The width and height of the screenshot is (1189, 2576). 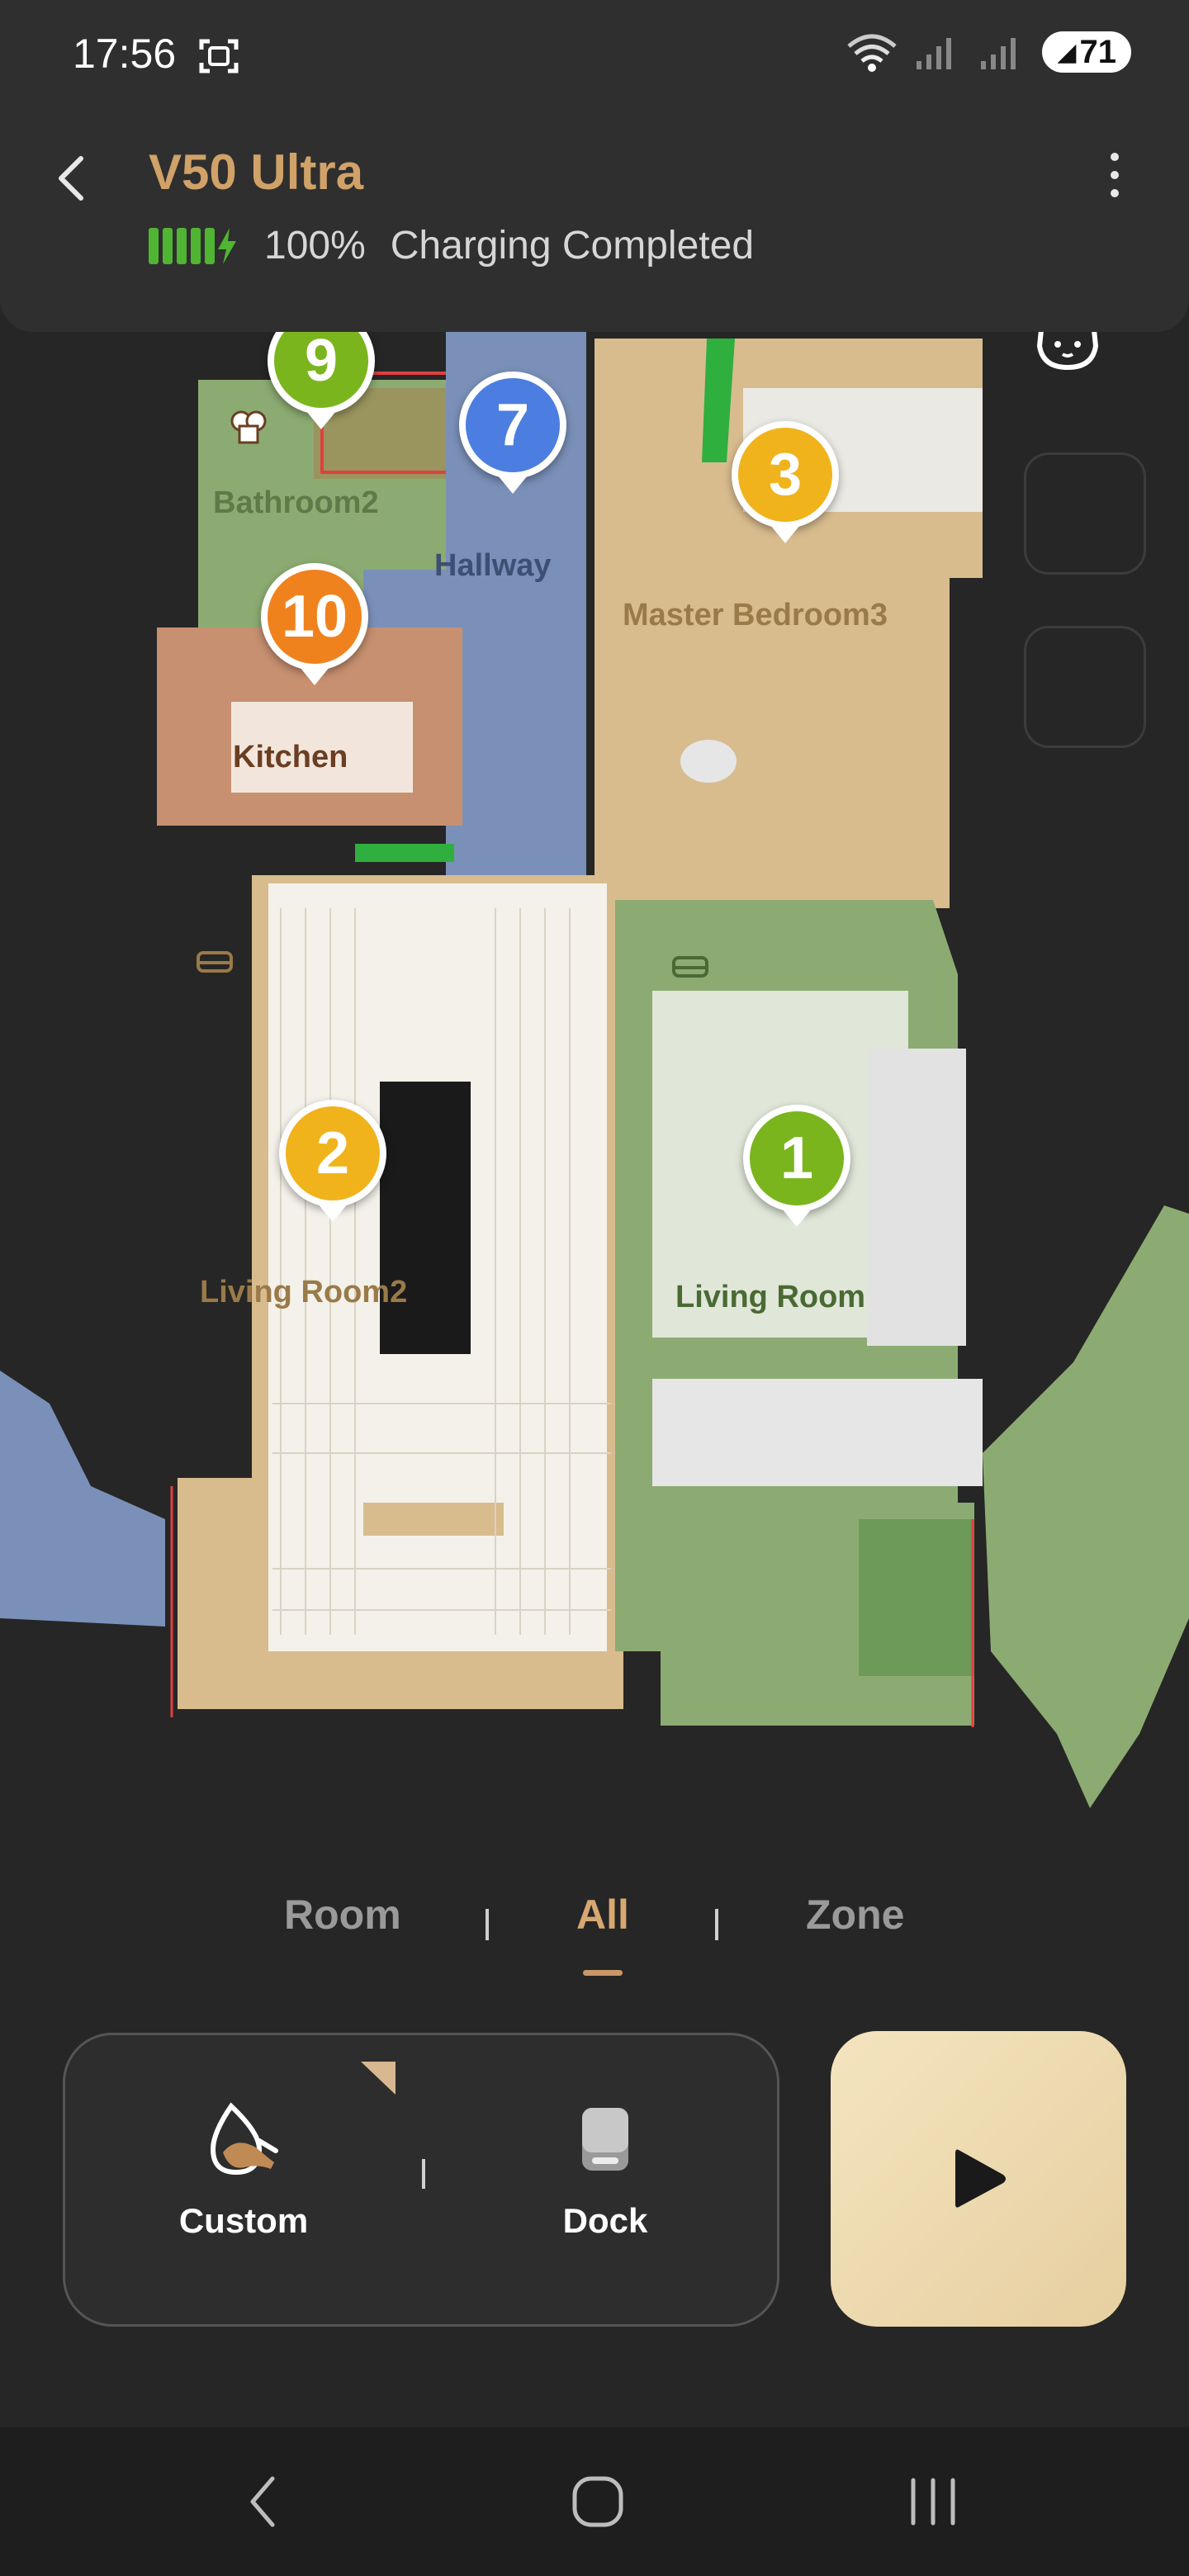 I want to click on room-label-living-room: Living Room, so click(x=767, y=1135).